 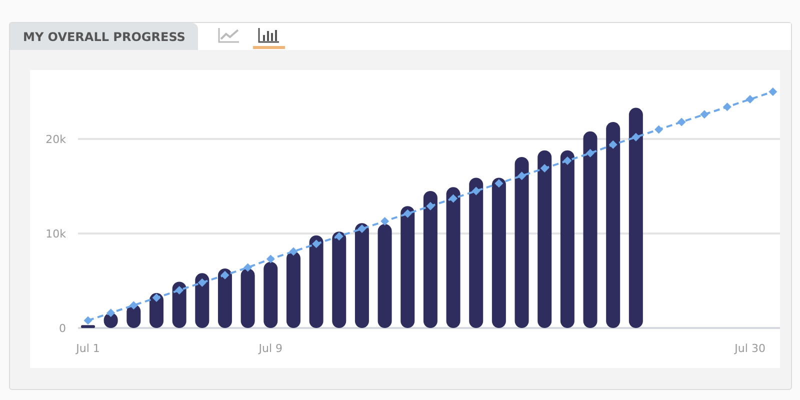 What do you see at coordinates (104, 36) in the screenshot?
I see `panel-title: MY OVERALL PROGRESS` at bounding box center [104, 36].